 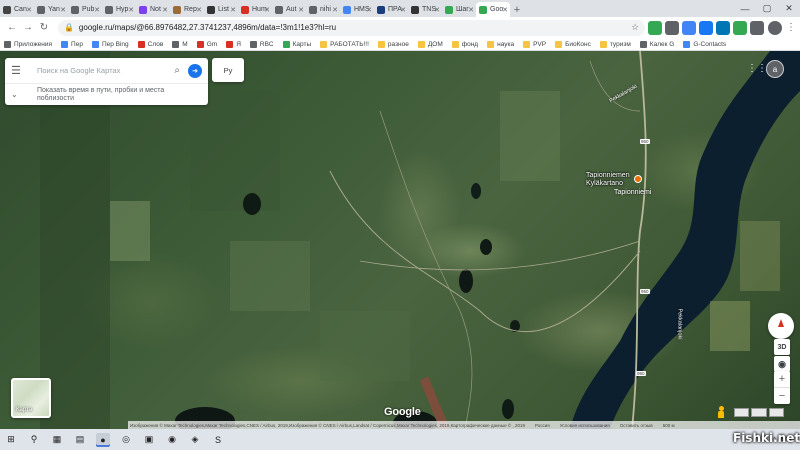 I want to click on zoom-out-icon: −, so click(x=782, y=396).